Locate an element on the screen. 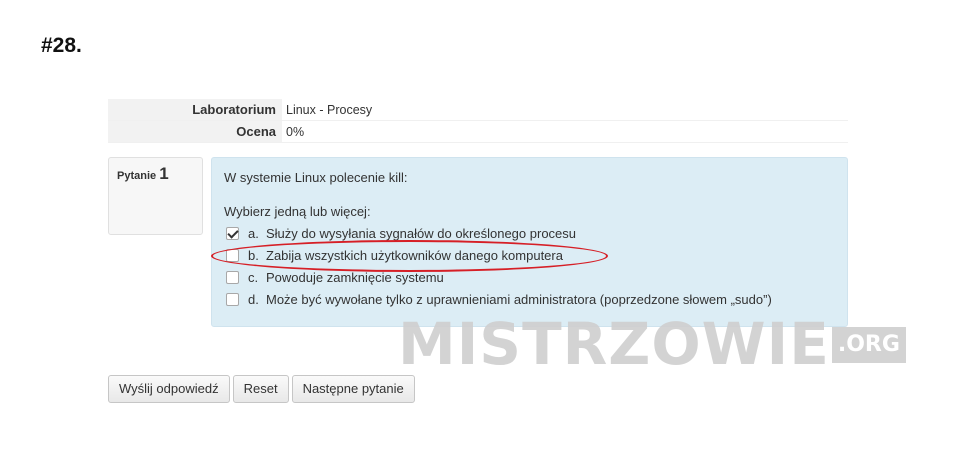 This screenshot has width=954, height=459. answer-prompt: Wybierz jedną lub więcej: is located at coordinates (297, 211).